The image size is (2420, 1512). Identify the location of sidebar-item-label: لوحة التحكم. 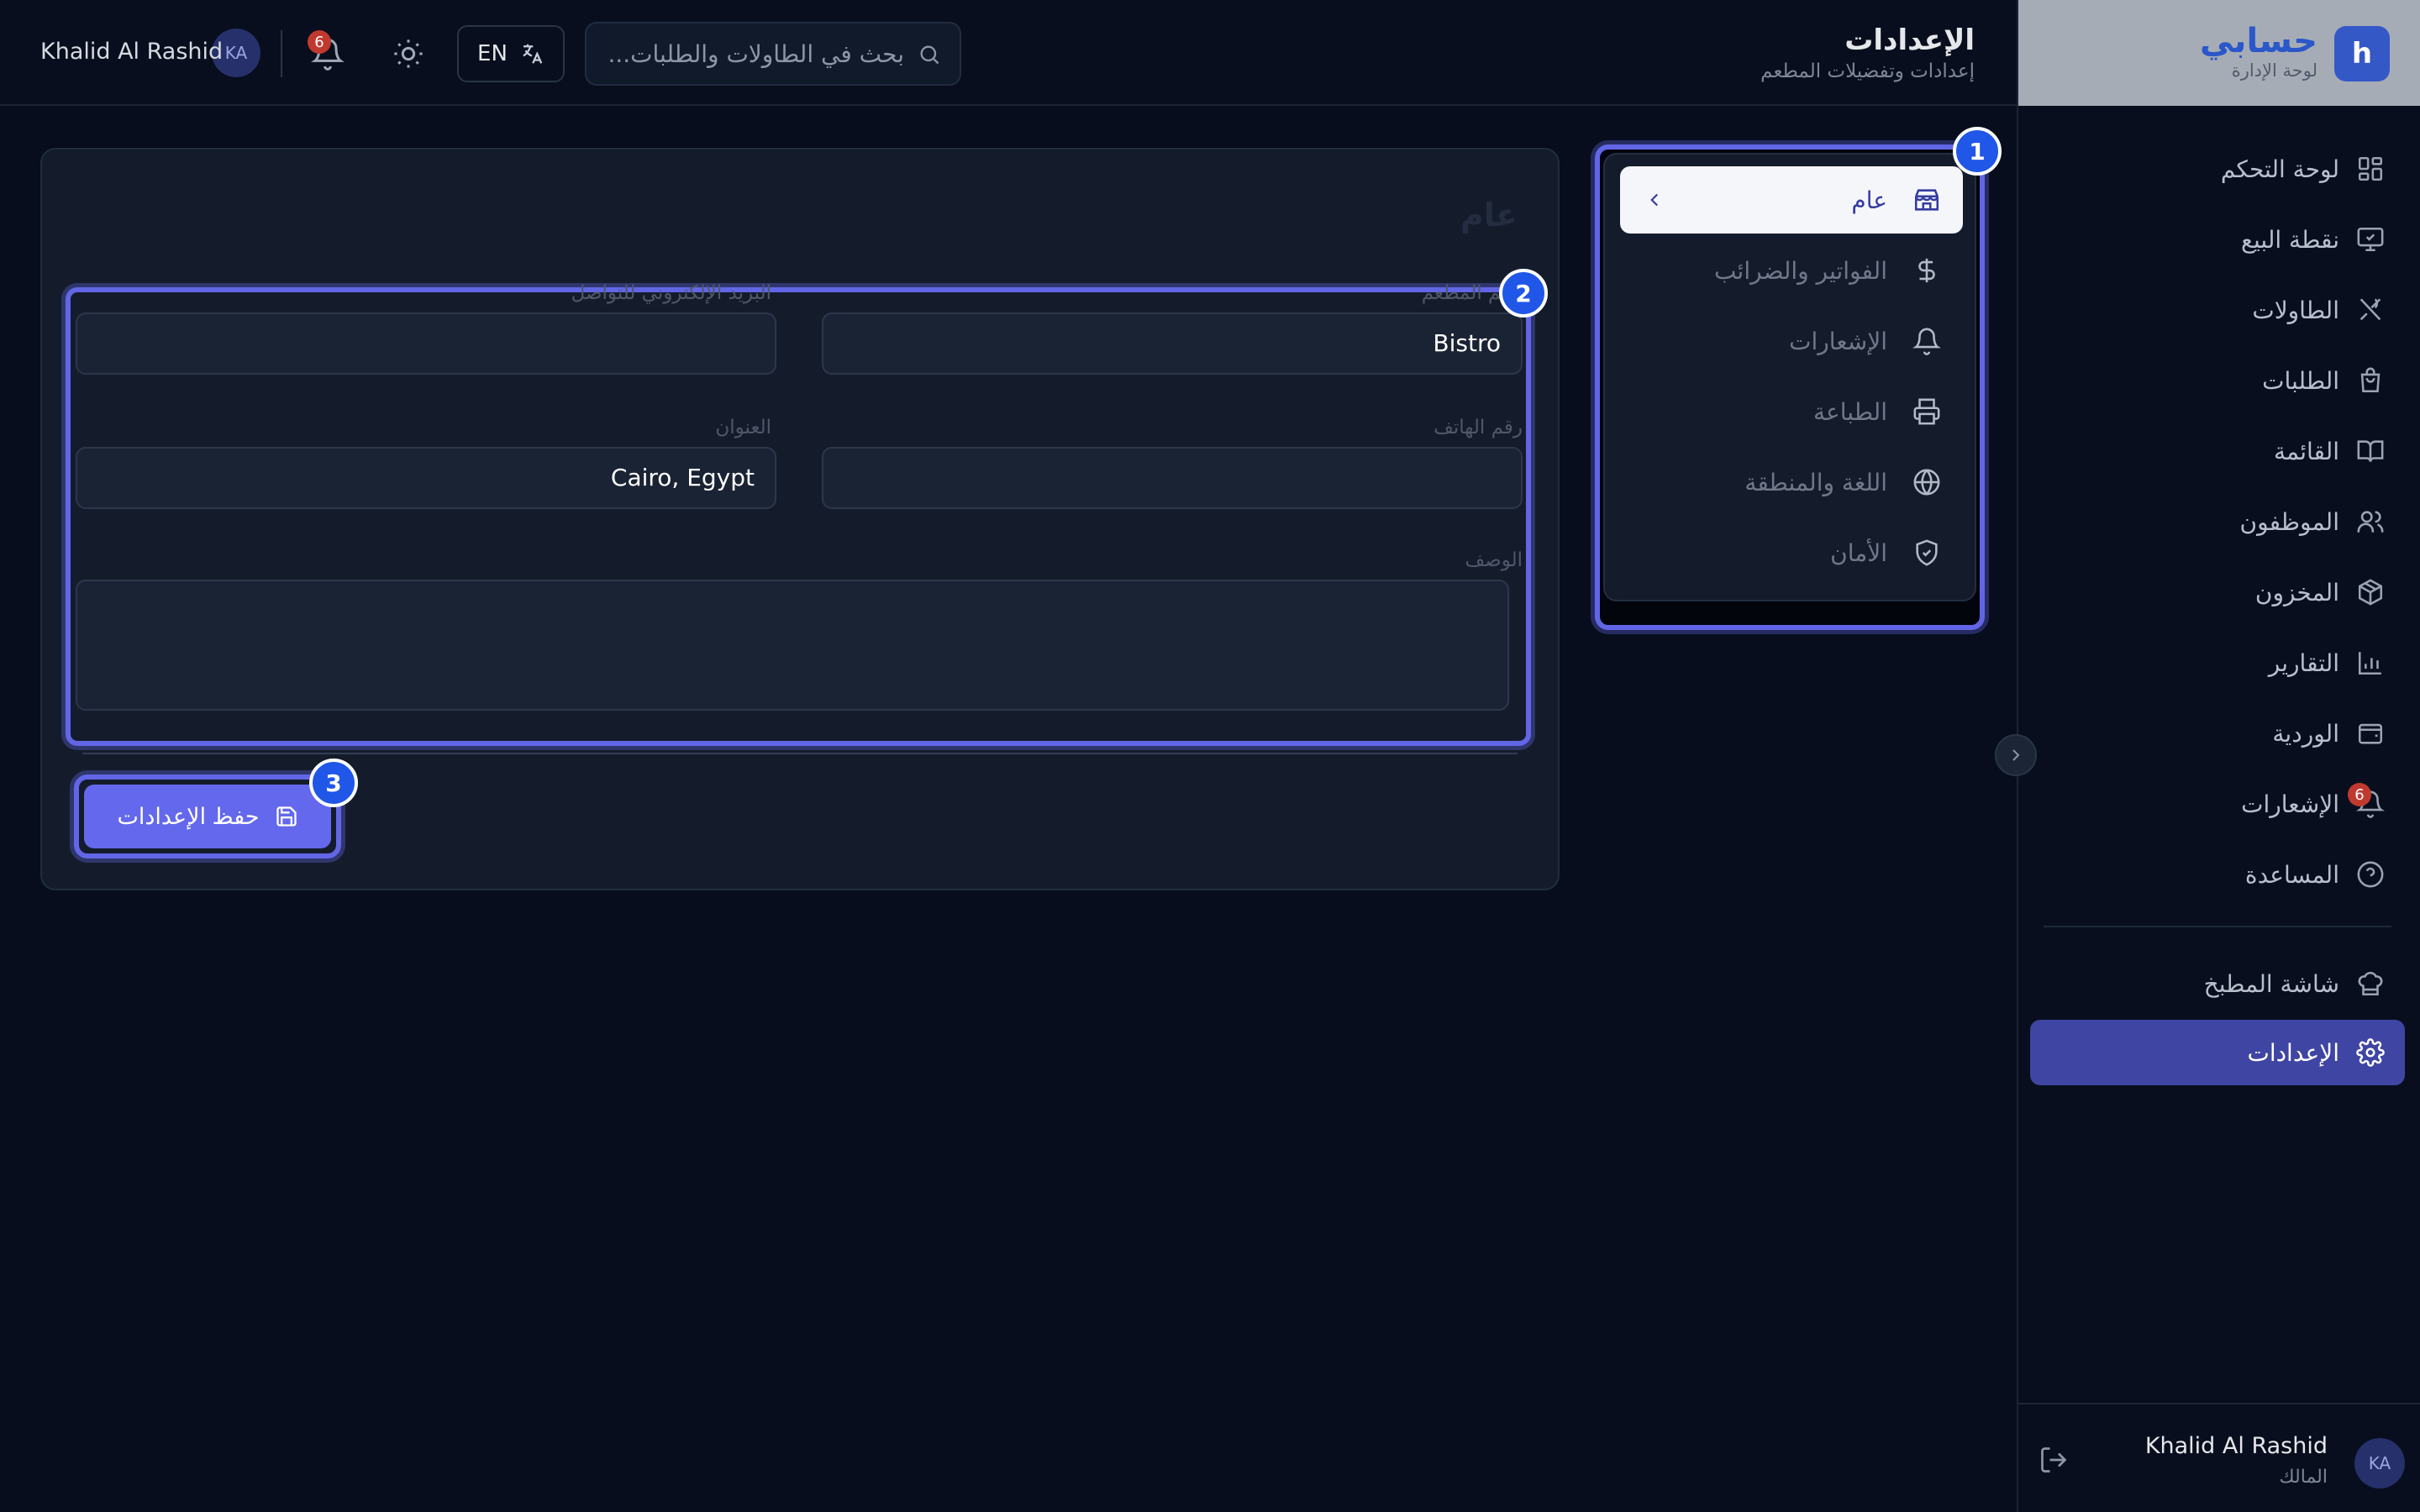
(2279, 169).